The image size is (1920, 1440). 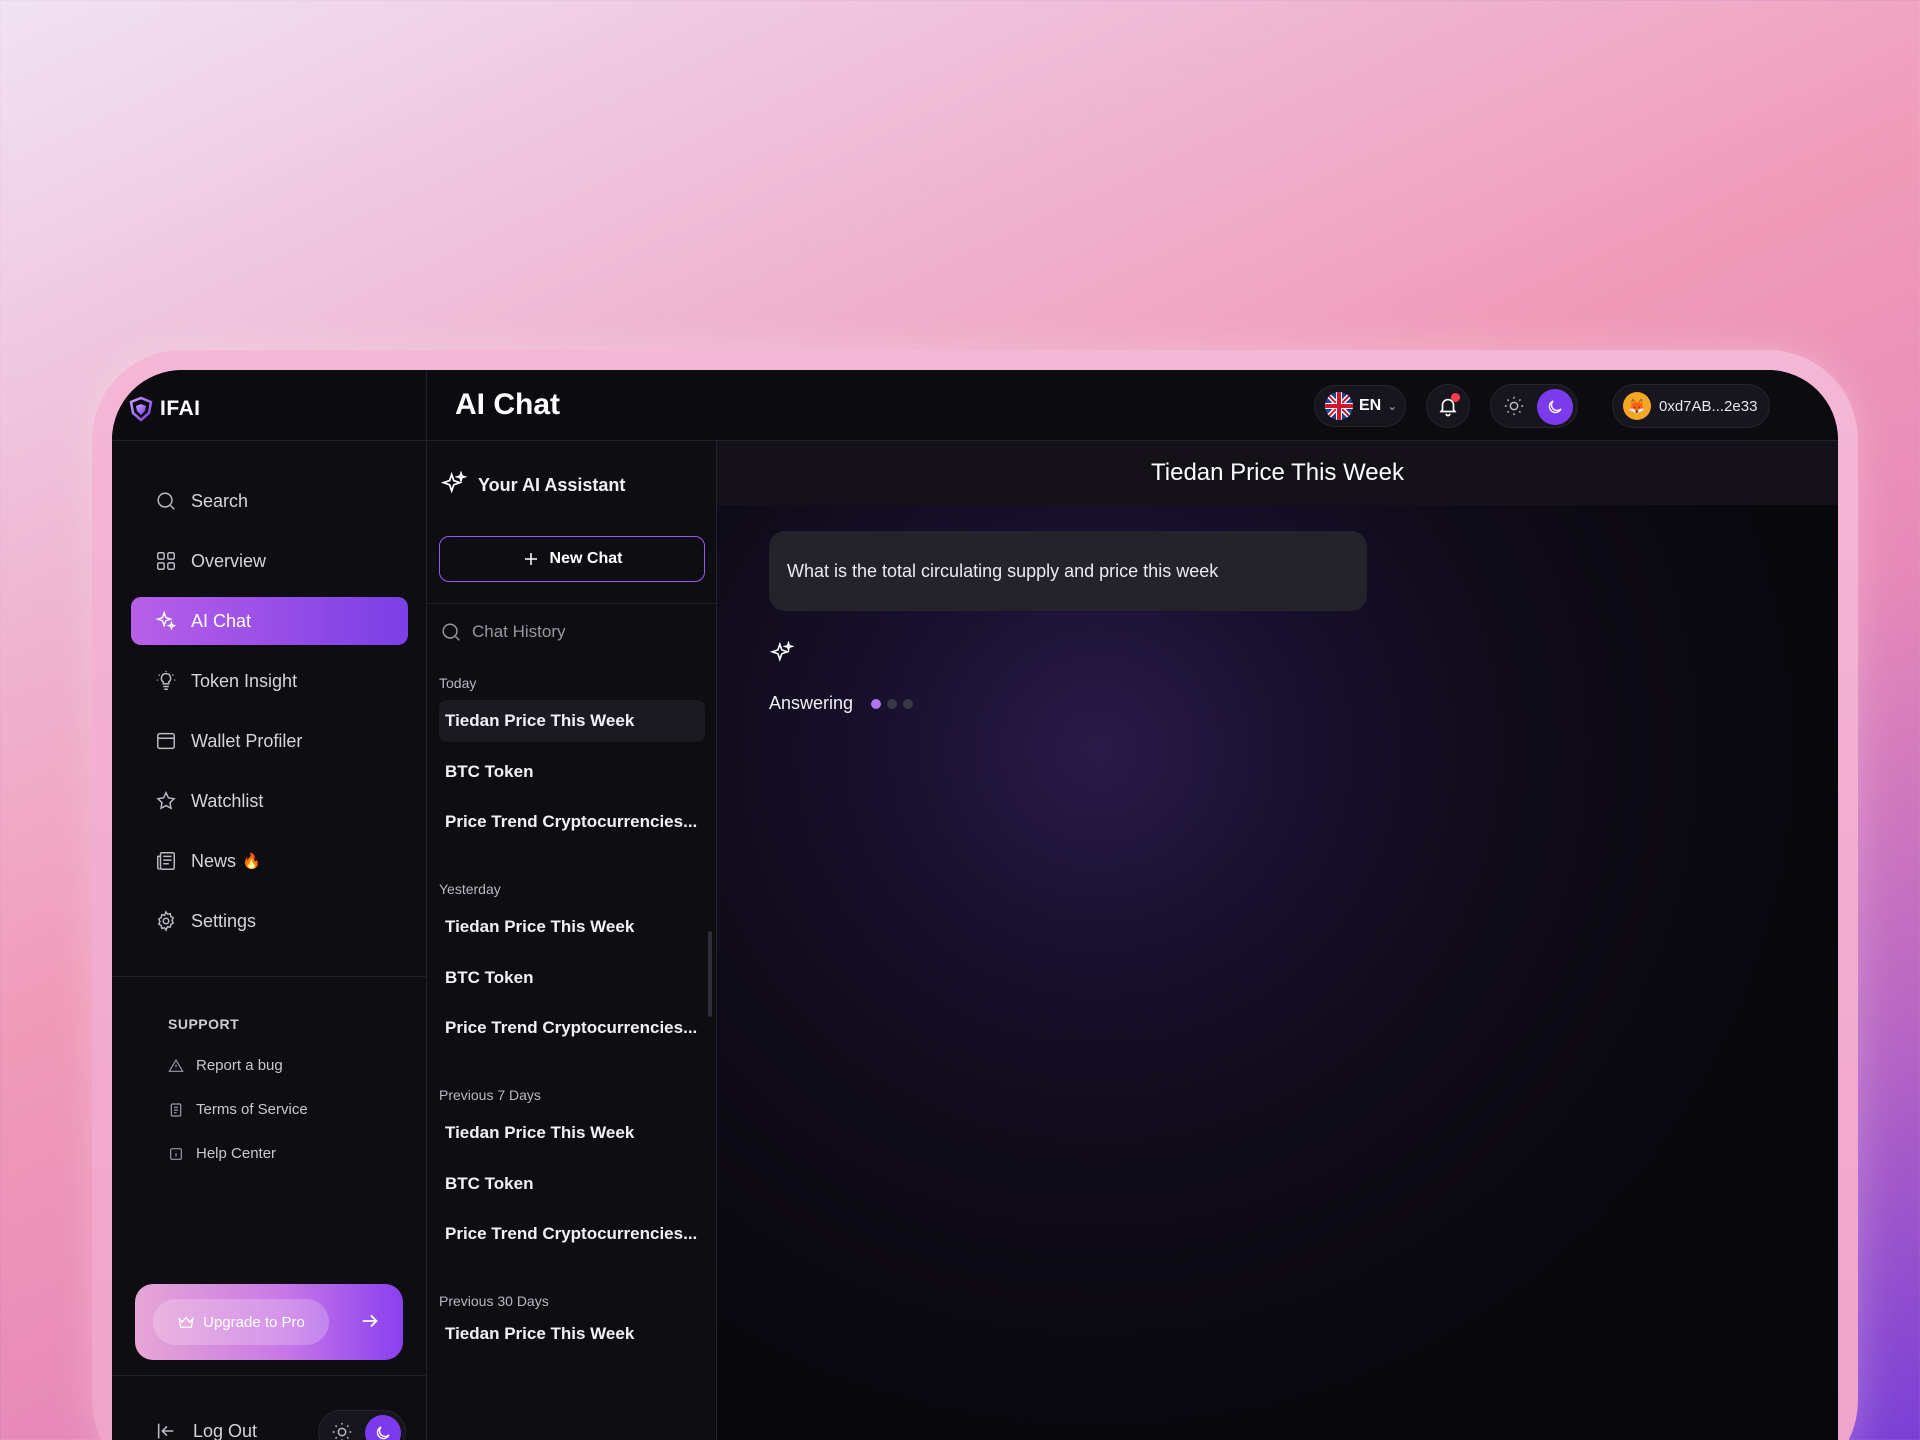 What do you see at coordinates (1708, 406) in the screenshot?
I see `wallet-address: 0xd7AB...2e33` at bounding box center [1708, 406].